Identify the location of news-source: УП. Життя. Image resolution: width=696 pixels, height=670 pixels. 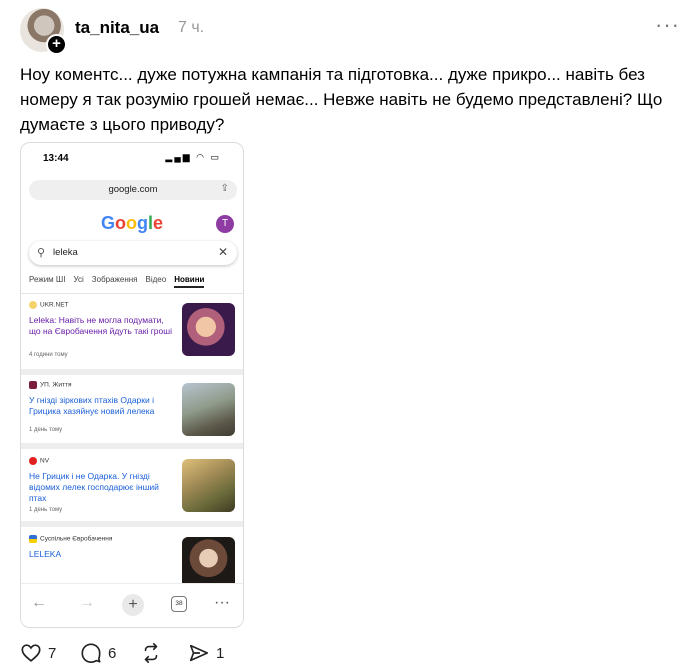
(50, 385).